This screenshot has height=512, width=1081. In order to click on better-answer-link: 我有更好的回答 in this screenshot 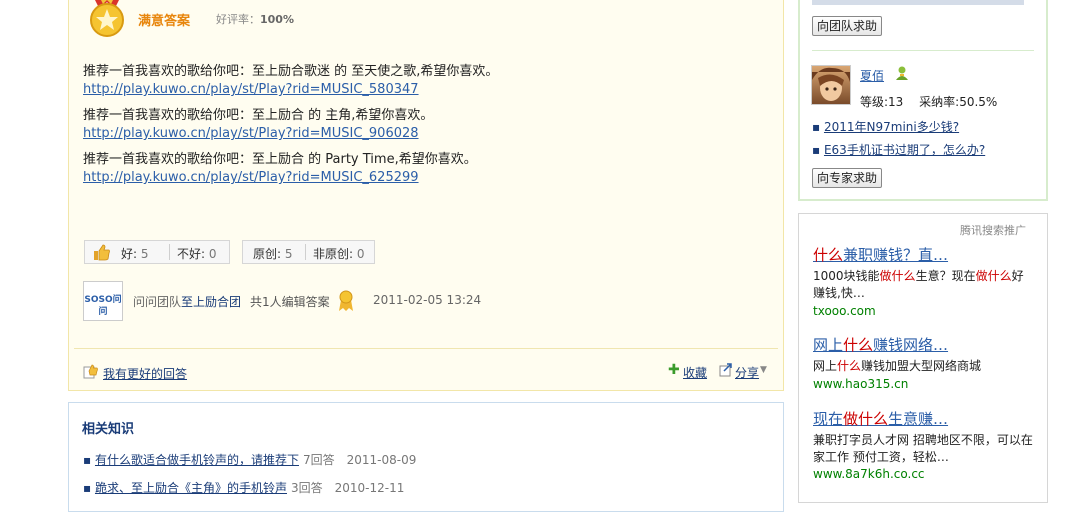, I will do `click(145, 373)`.